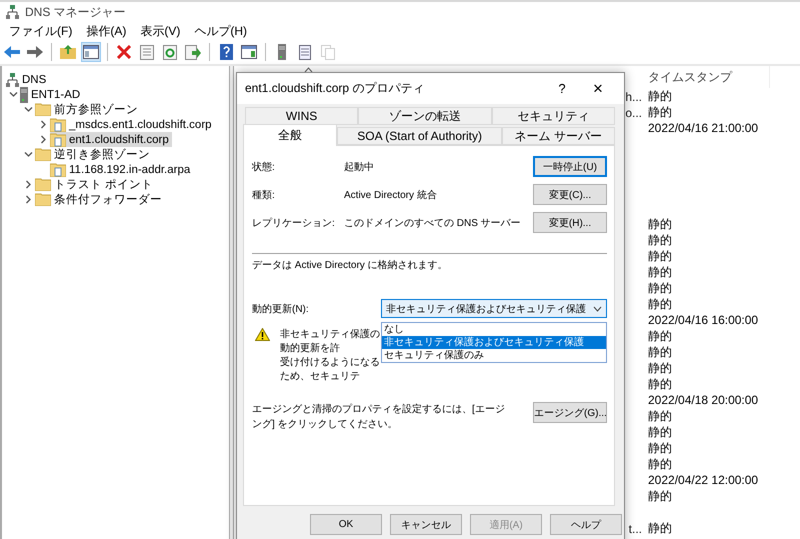 The height and width of the screenshot is (539, 800). I want to click on field-label: 種類:, so click(264, 195).